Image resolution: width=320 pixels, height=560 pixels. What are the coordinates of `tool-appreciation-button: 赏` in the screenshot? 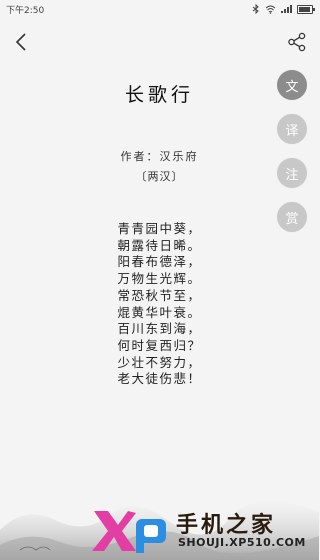 It's located at (292, 217).